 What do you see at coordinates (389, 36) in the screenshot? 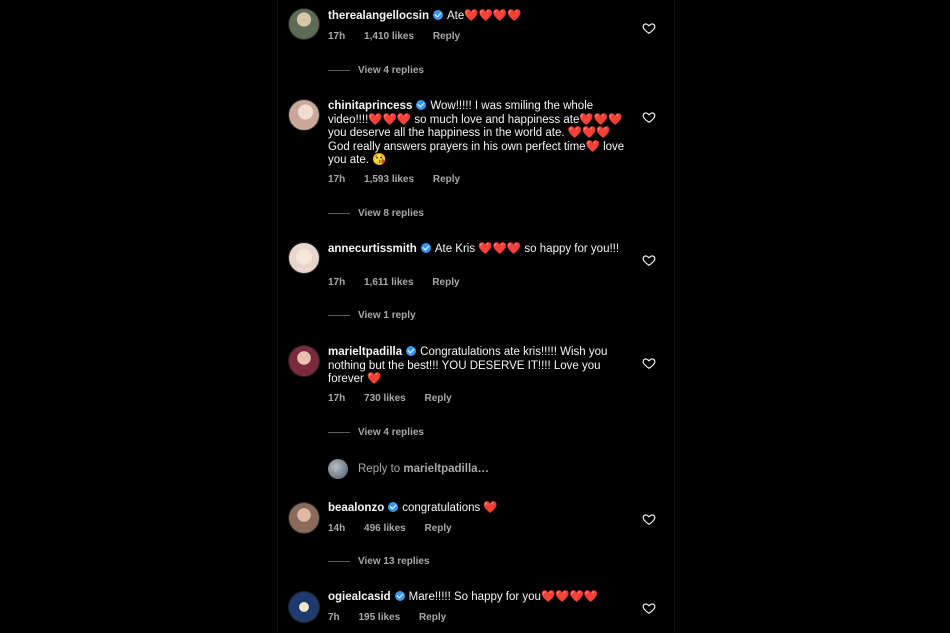
I see `comment-likes: 1,410 likes` at bounding box center [389, 36].